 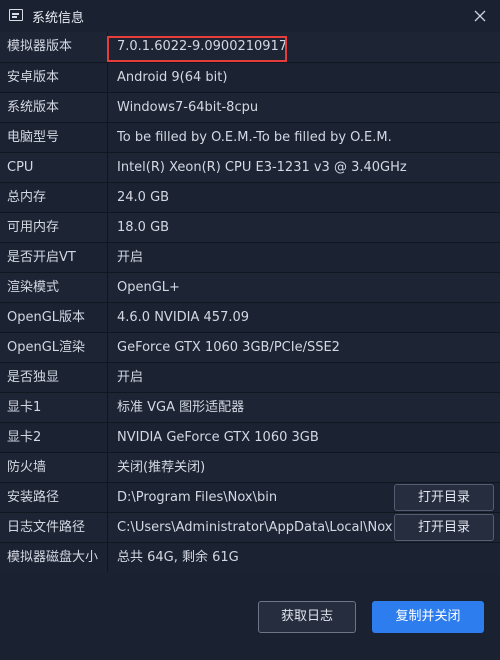 I want to click on row-value: 总共 64G, 剩余 61G, so click(x=178, y=557).